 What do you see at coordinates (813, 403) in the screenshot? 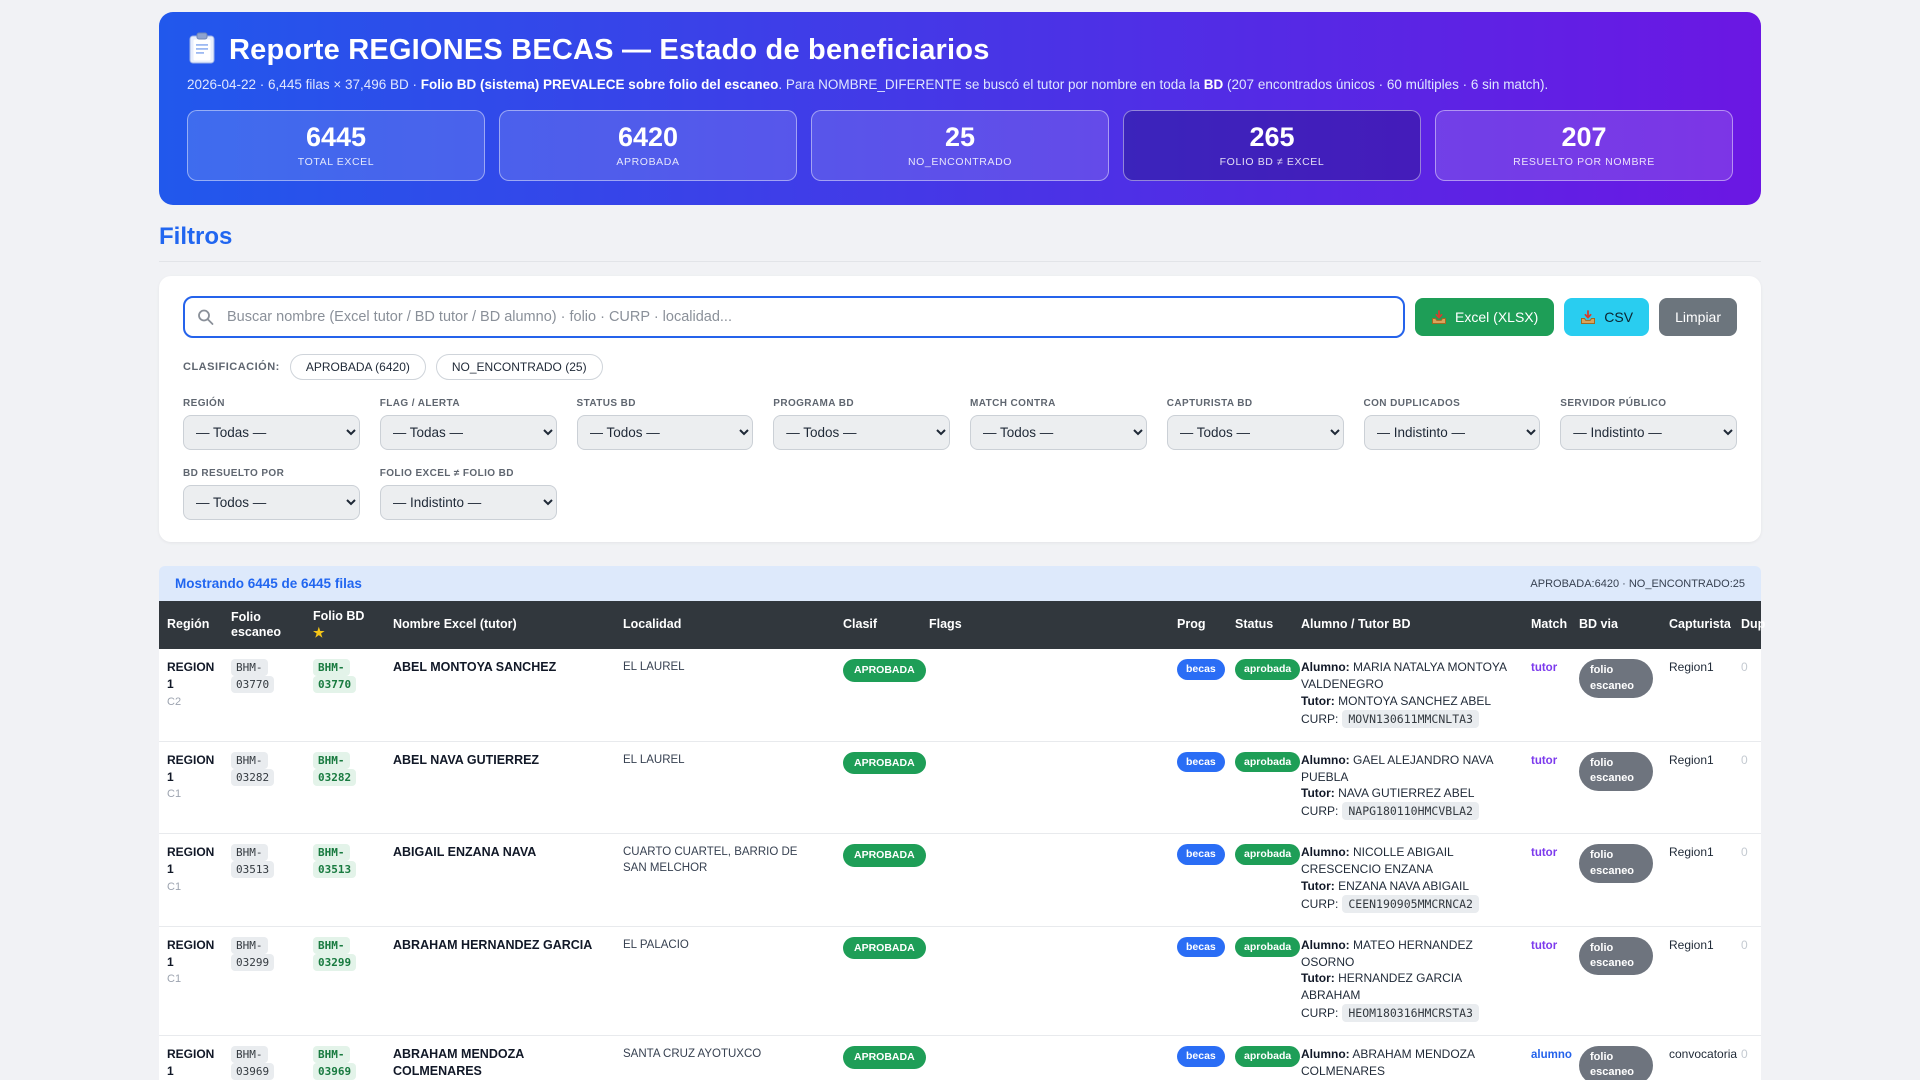
I see `filter-label: PROGRAMA BD` at bounding box center [813, 403].